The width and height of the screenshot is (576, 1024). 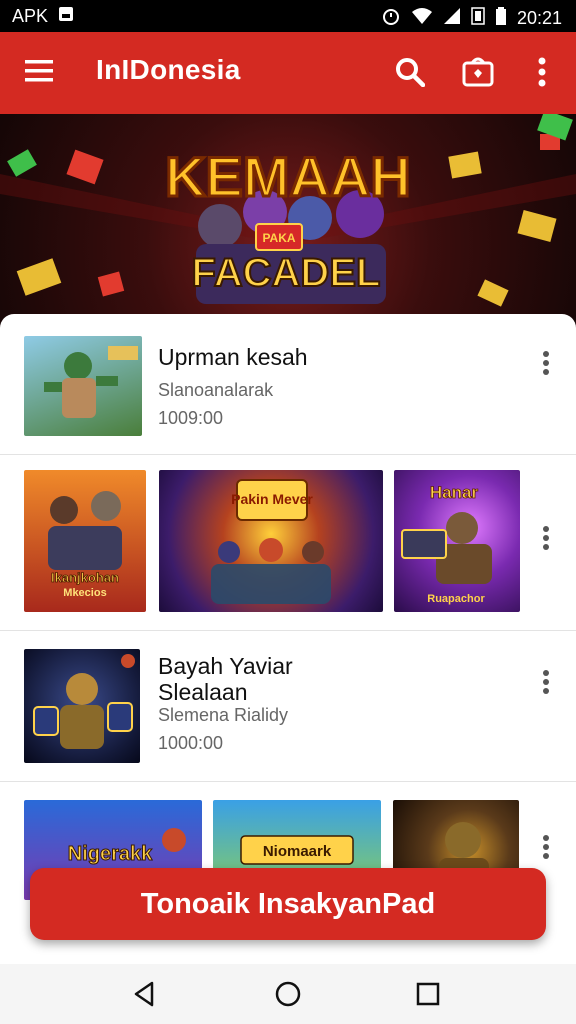 I want to click on gallery-sublabel: Ruapachor, so click(x=456, y=599).